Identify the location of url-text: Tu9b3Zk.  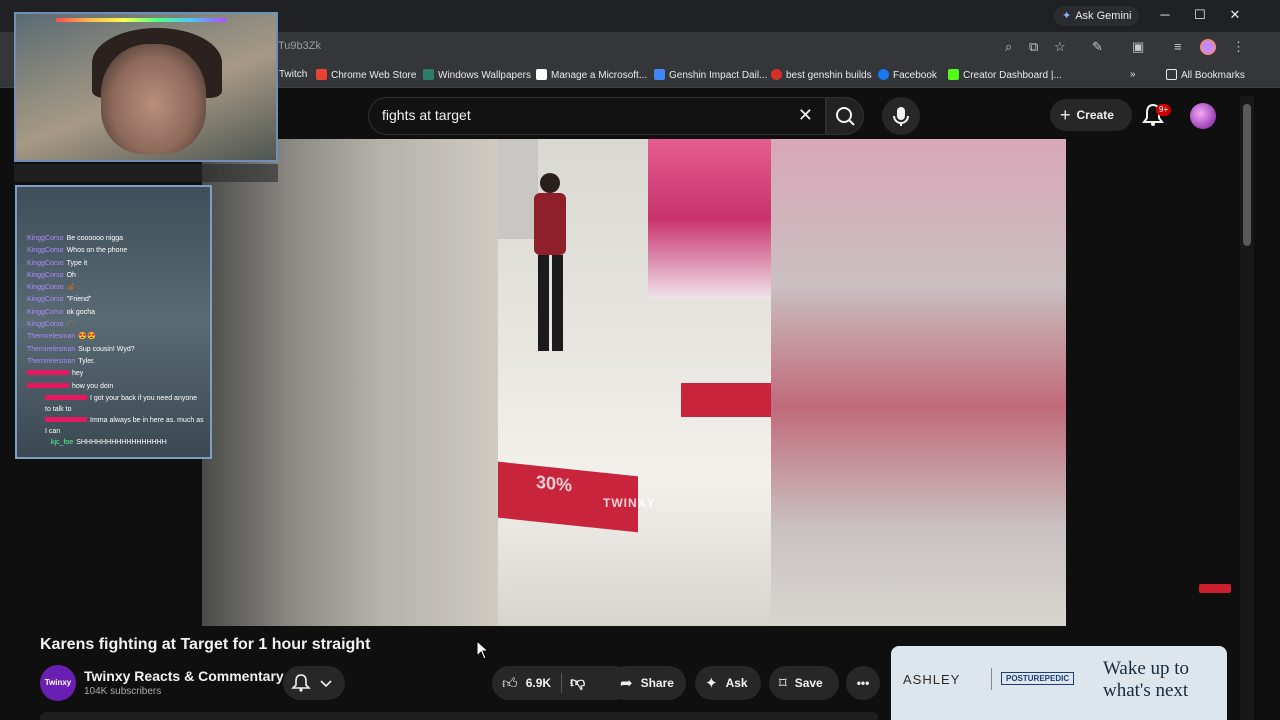
(299, 46).